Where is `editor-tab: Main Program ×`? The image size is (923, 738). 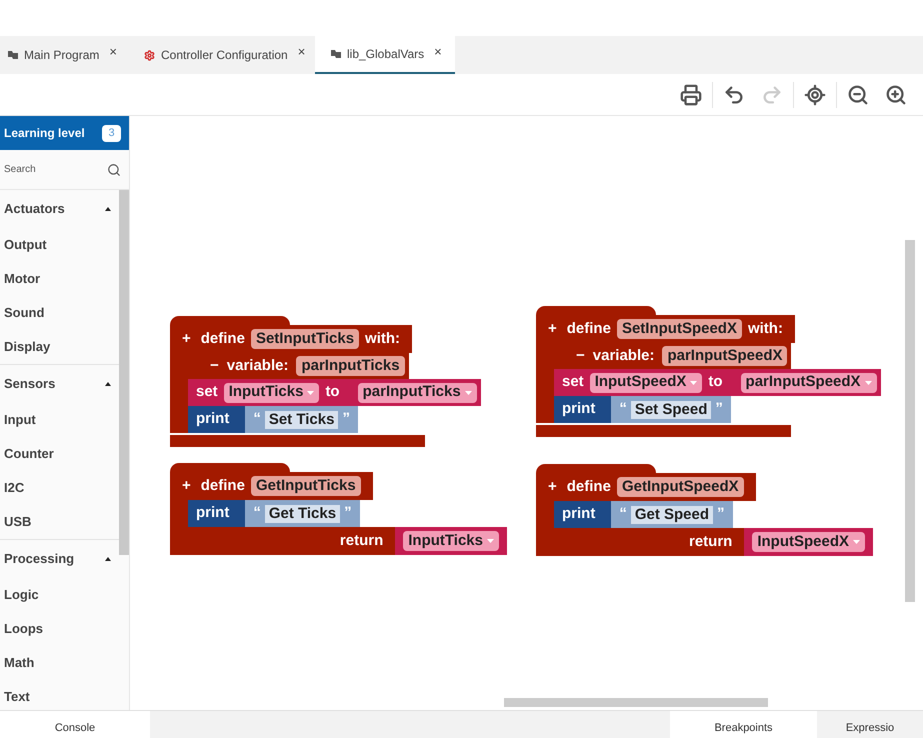 editor-tab: Main Program × is located at coordinates (65, 55).